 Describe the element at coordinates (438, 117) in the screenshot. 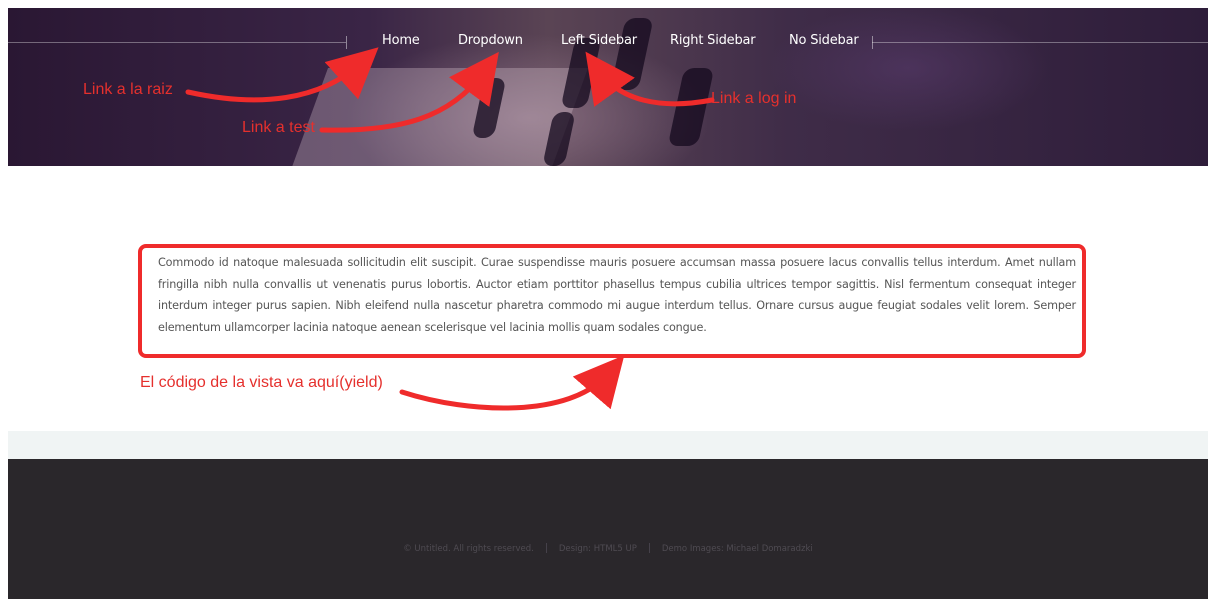

I see `banner-building-shape` at that location.